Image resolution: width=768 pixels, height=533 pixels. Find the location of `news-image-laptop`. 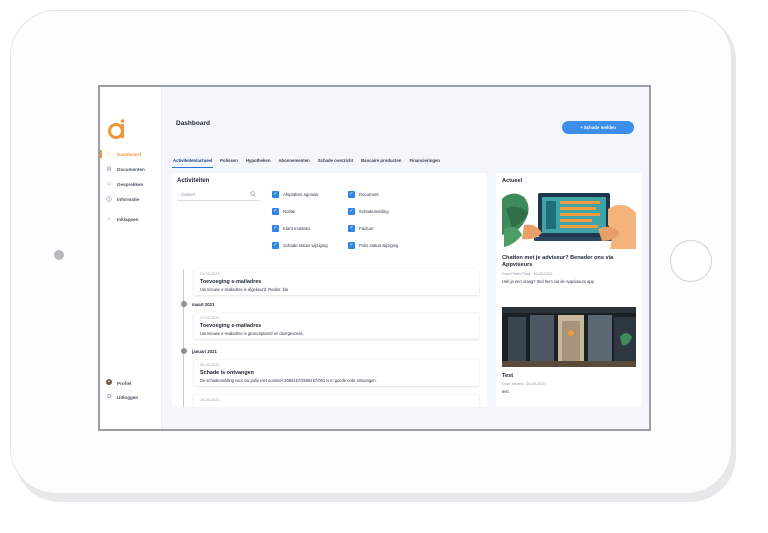

news-image-laptop is located at coordinates (569, 219).